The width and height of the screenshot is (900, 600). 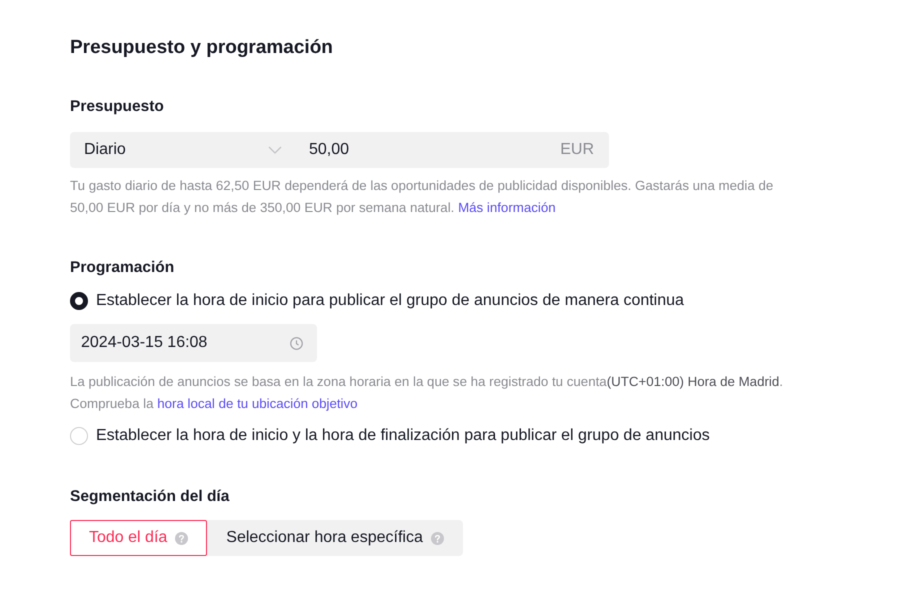 What do you see at coordinates (335, 538) in the screenshot?
I see `day-parting-tab: Seleccionar hora específica` at bounding box center [335, 538].